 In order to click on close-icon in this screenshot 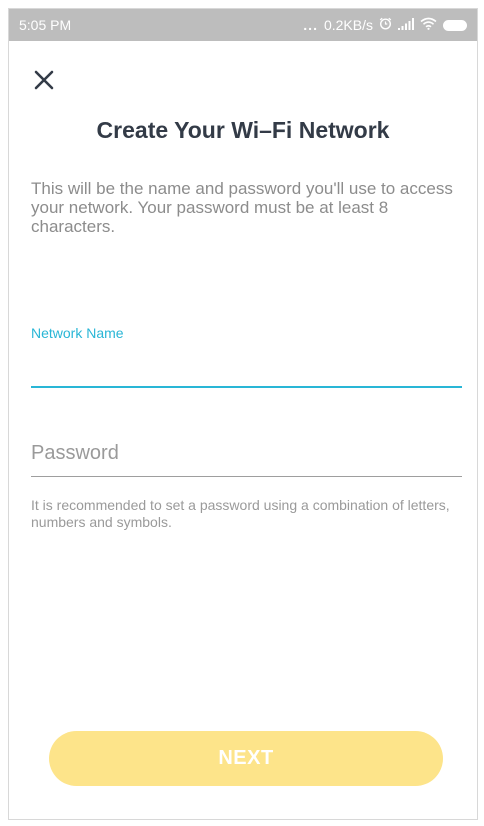, I will do `click(44, 80)`.